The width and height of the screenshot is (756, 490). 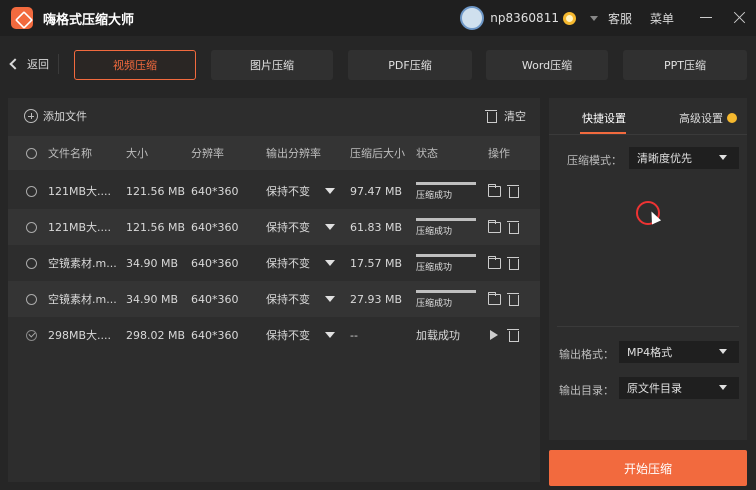 I want to click on account-chevron-down-icon, so click(x=593, y=18).